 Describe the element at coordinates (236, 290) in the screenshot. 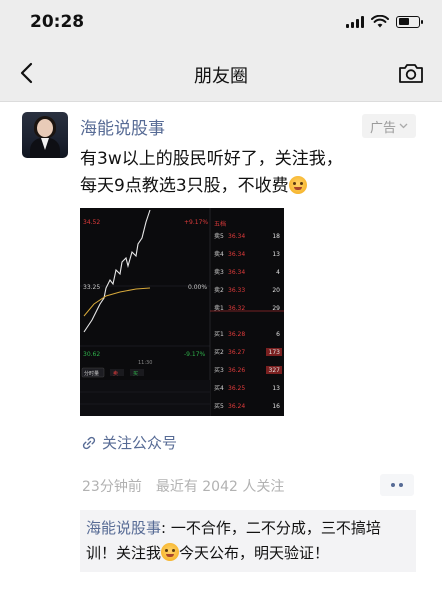

I see `order-row-price: 36.33` at that location.